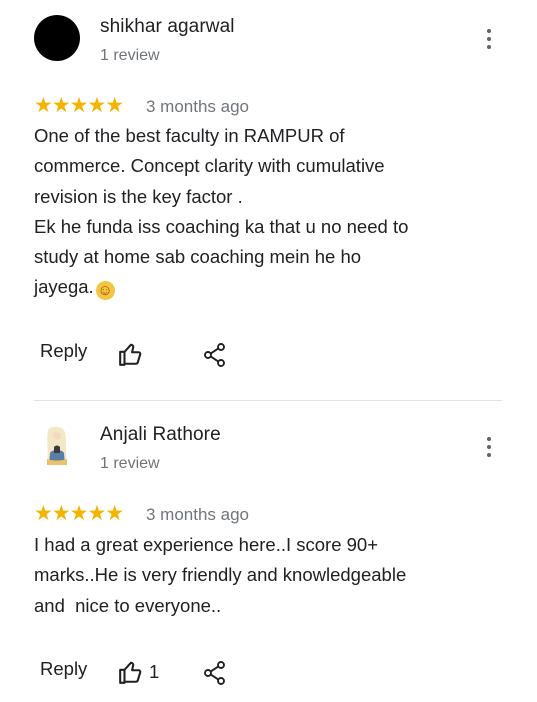  I want to click on like-count: 1, so click(154, 671).